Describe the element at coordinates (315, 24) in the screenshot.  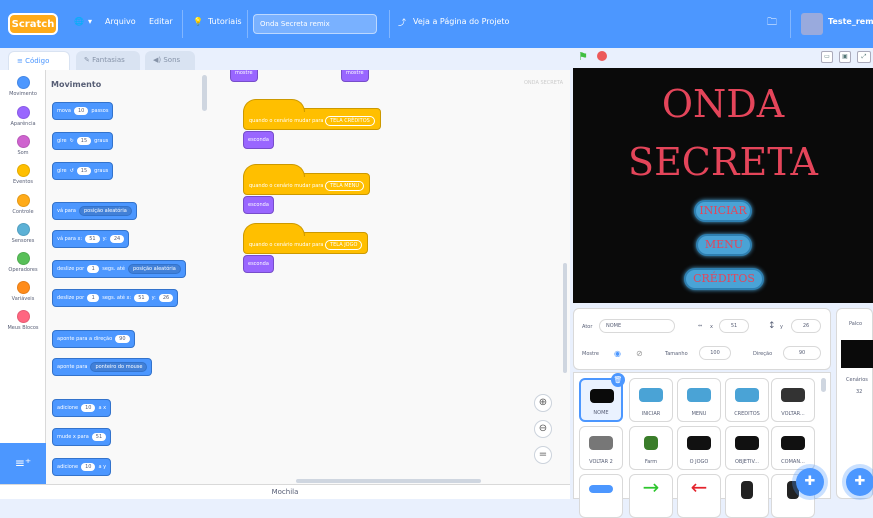
I see `project-title-input: Onda Secreta remix` at that location.